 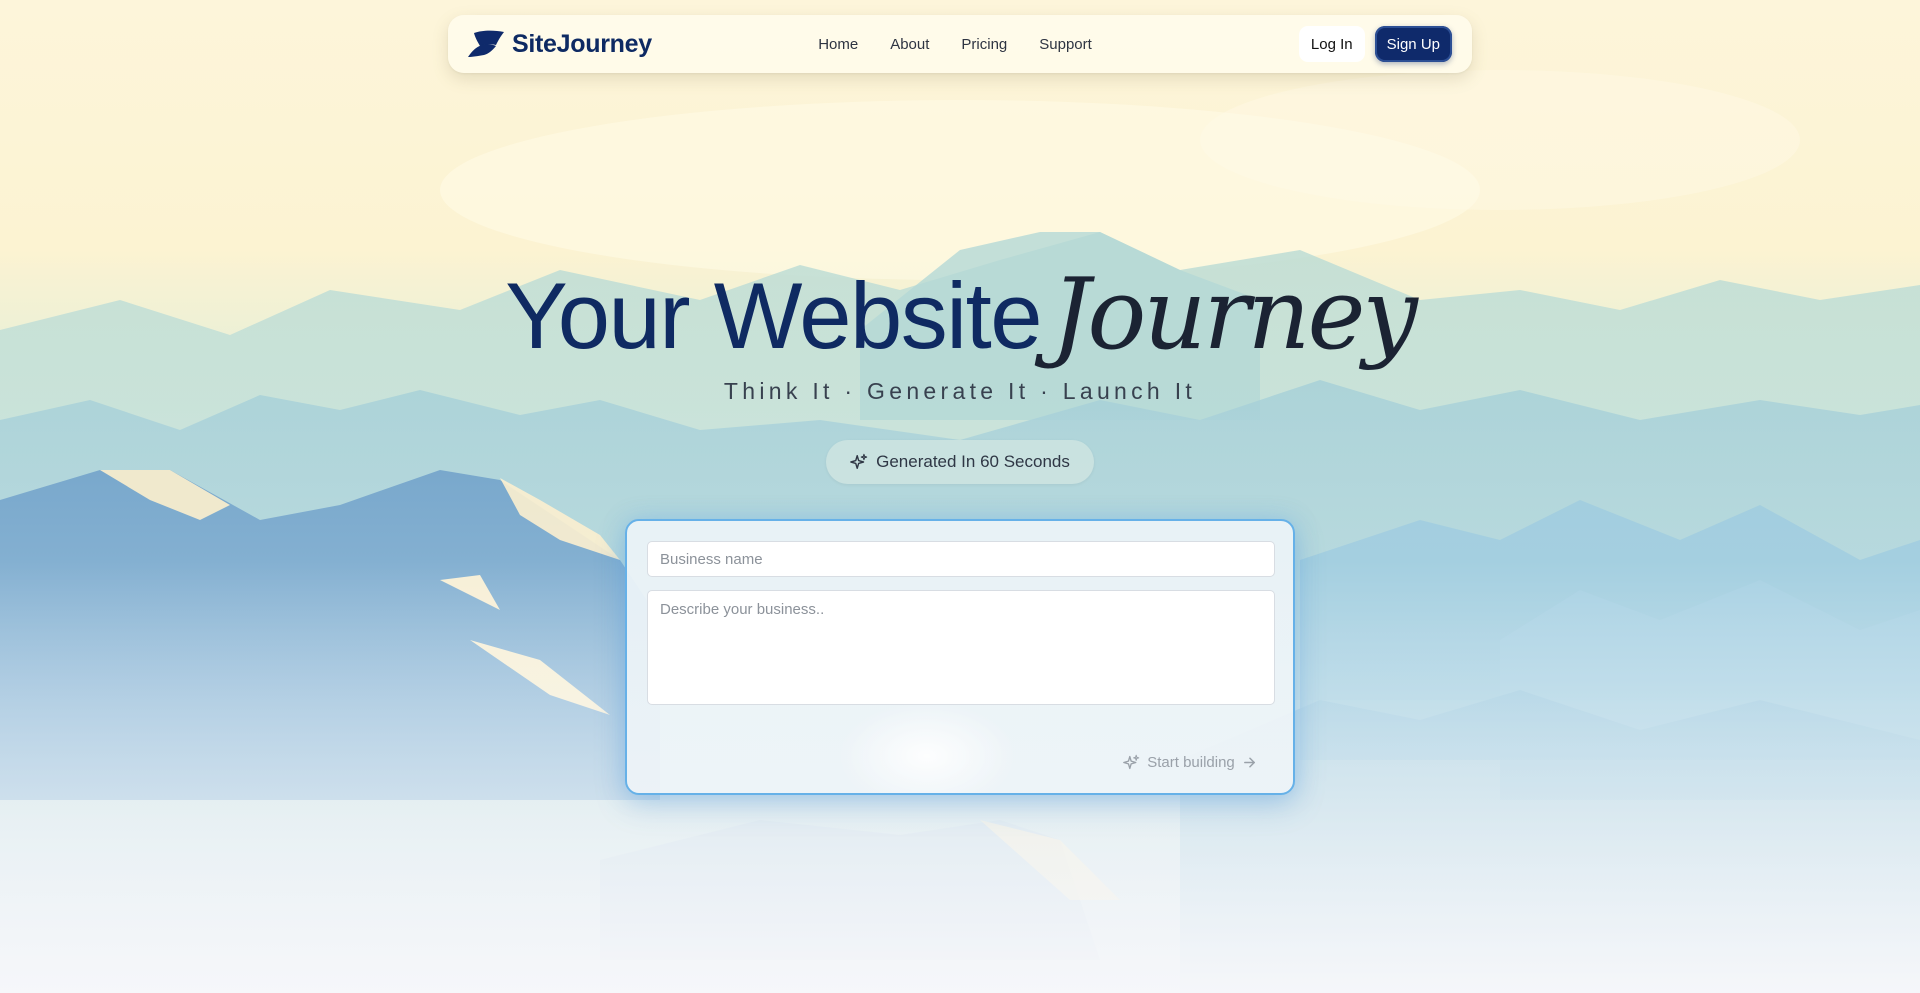 What do you see at coordinates (582, 43) in the screenshot?
I see `brand-name: SiteJourney` at bounding box center [582, 43].